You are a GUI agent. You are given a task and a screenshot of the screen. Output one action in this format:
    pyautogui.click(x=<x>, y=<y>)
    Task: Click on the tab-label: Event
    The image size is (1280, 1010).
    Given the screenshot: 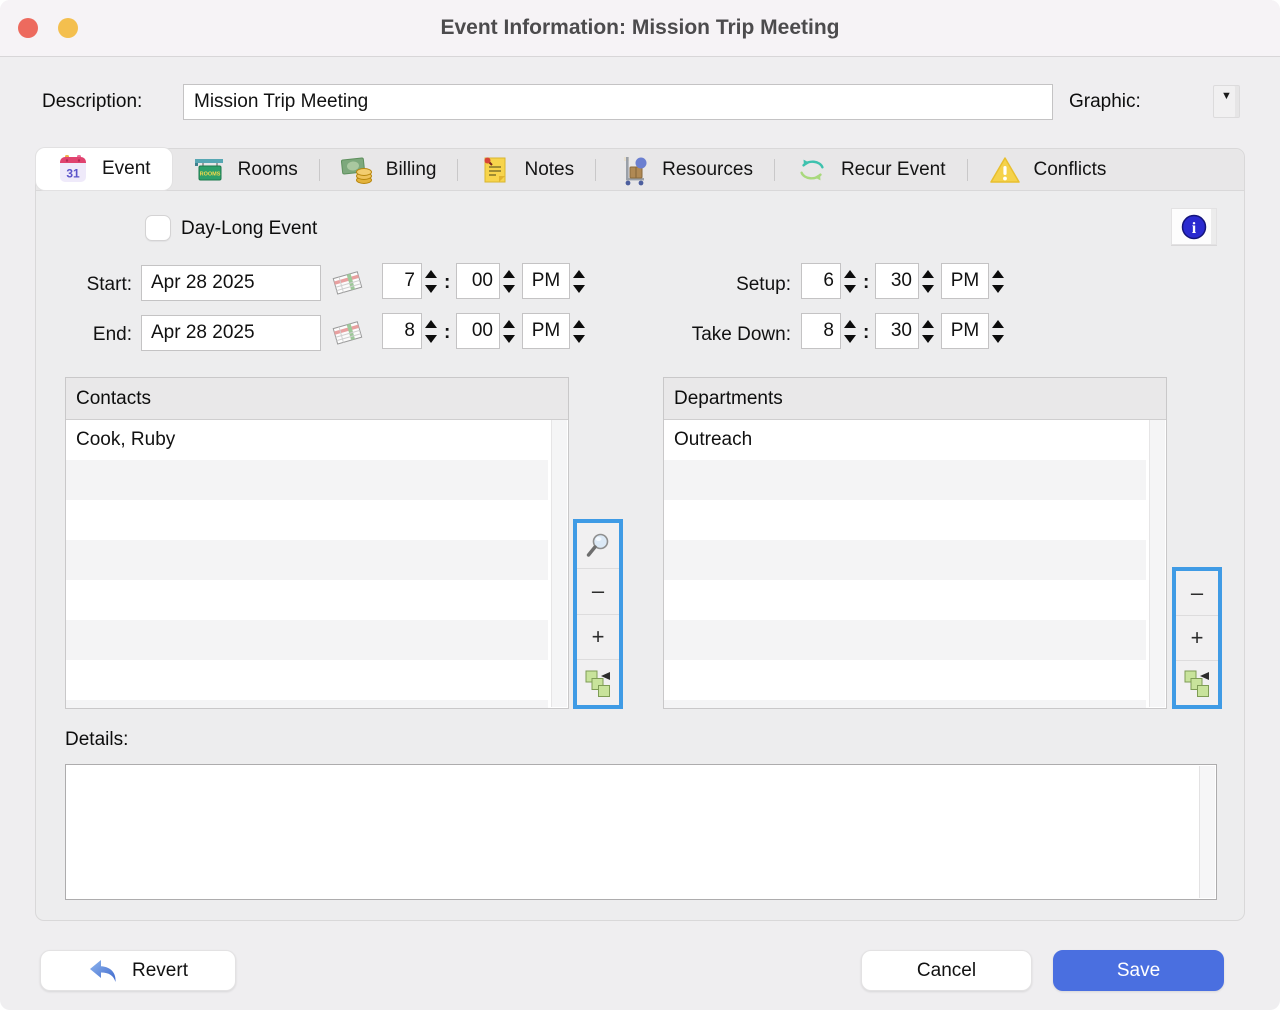 What is the action you would take?
    pyautogui.click(x=126, y=168)
    